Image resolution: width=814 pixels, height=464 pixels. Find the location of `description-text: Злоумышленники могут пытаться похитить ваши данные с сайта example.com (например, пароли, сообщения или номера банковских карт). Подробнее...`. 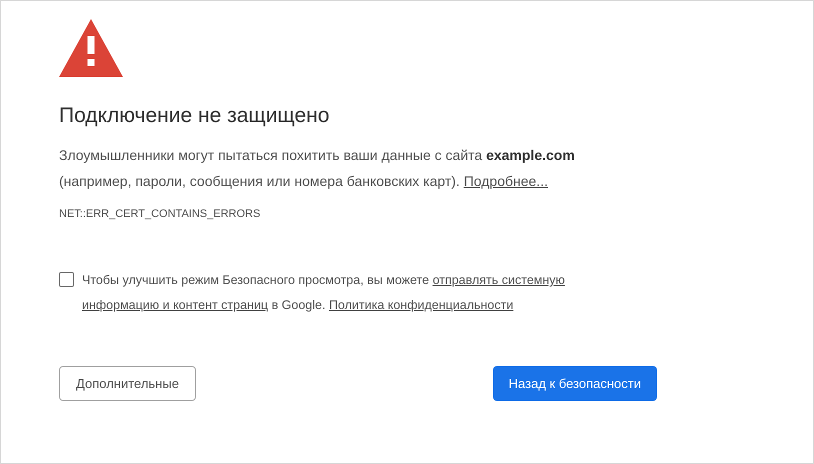

description-text: Злоумышленники могут пытаться похитить ваши данные с сайта example.com (например, пароли, сообщения или номера банковских карт). Подробнее... is located at coordinates (317, 168).